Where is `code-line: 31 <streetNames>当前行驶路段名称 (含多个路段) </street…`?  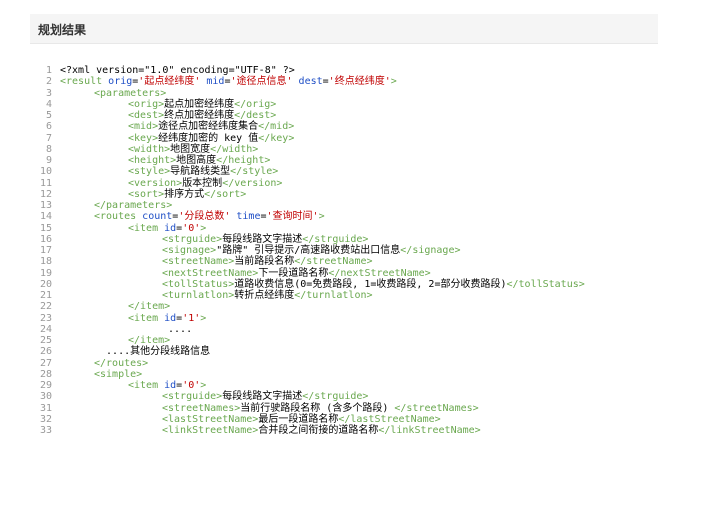 code-line: 31 <streetNames>当前行驶路段名称 (含多个路段) </street… is located at coordinates (332, 408).